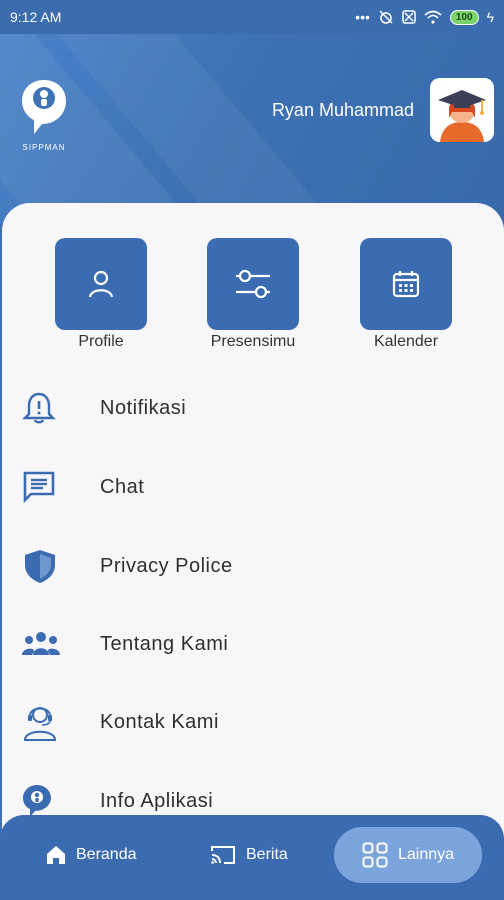 The height and width of the screenshot is (900, 504). What do you see at coordinates (386, 17) in the screenshot?
I see `alarm-off-icon` at bounding box center [386, 17].